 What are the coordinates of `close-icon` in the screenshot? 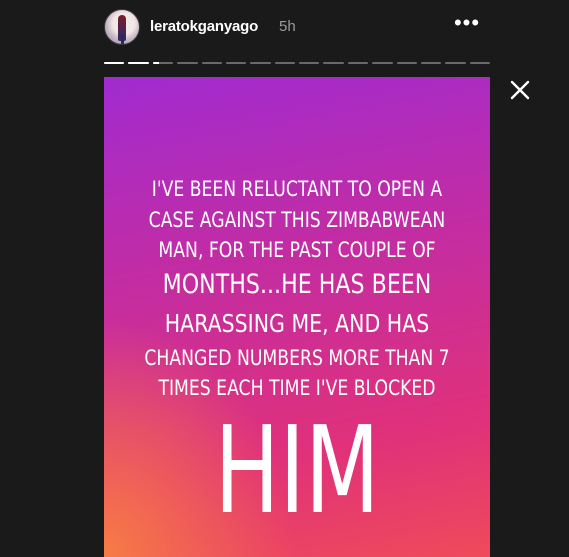 It's located at (520, 90).